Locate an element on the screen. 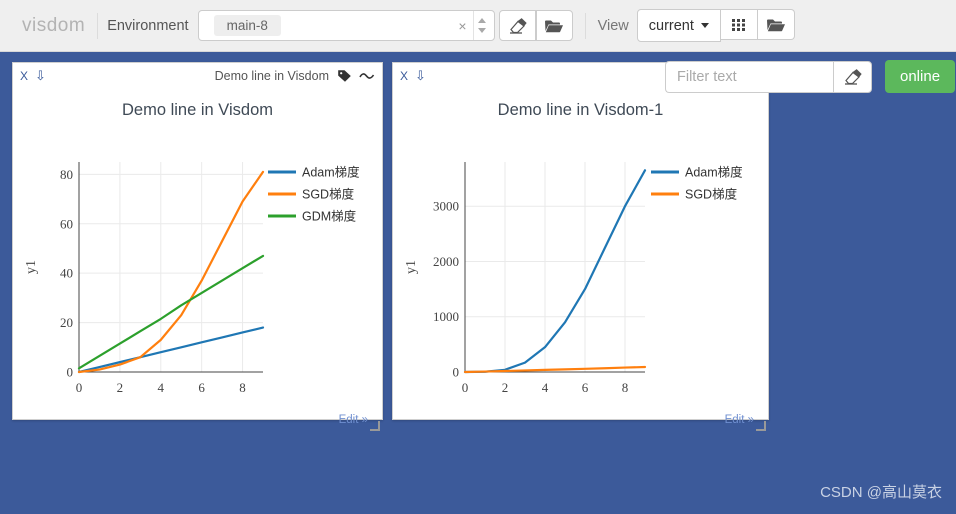 The width and height of the screenshot is (956, 514). svg-text: 40 is located at coordinates (66, 273).